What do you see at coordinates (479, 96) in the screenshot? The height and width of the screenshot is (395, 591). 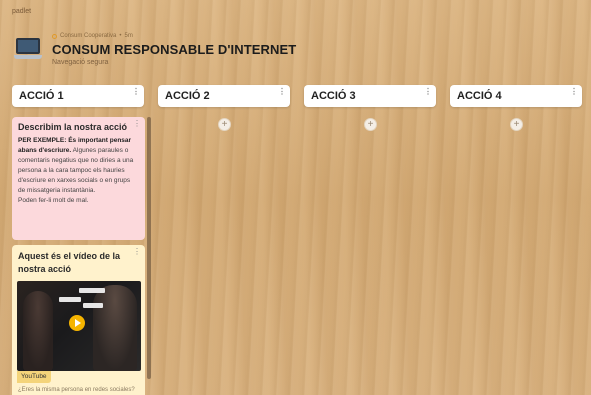 I see `column-title: ACCIÓ 4` at bounding box center [479, 96].